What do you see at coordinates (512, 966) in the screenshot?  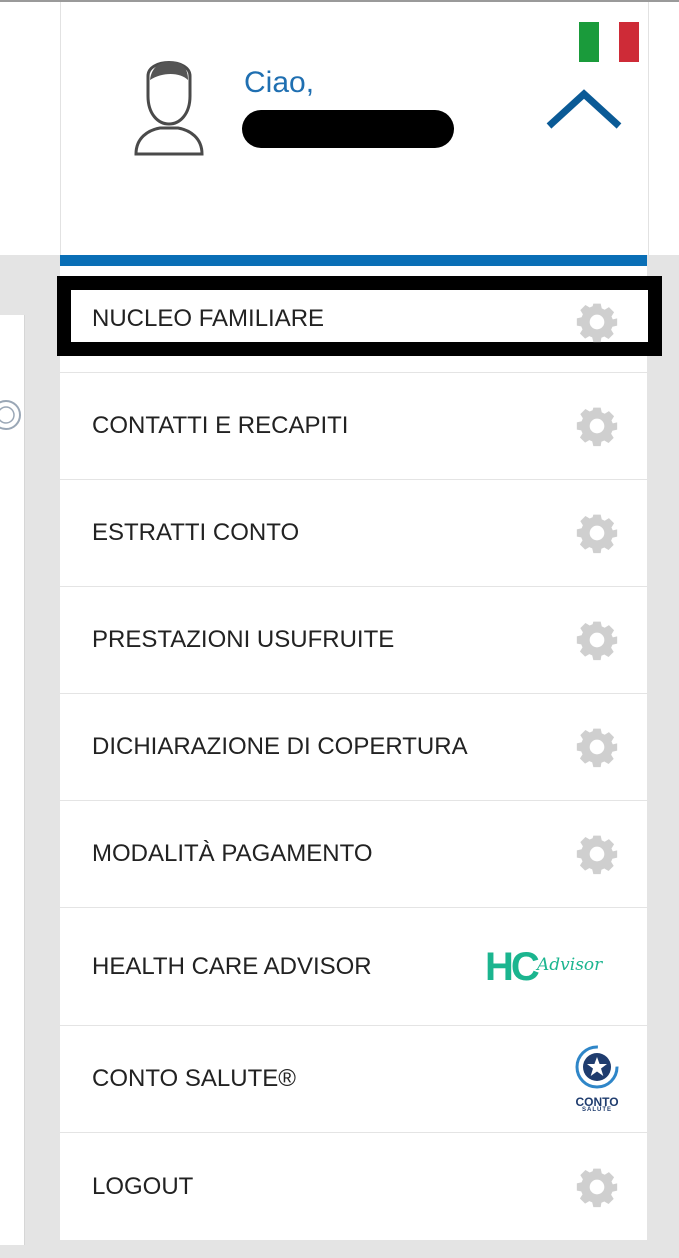 I see `hc-logo-mark: HC` at bounding box center [512, 966].